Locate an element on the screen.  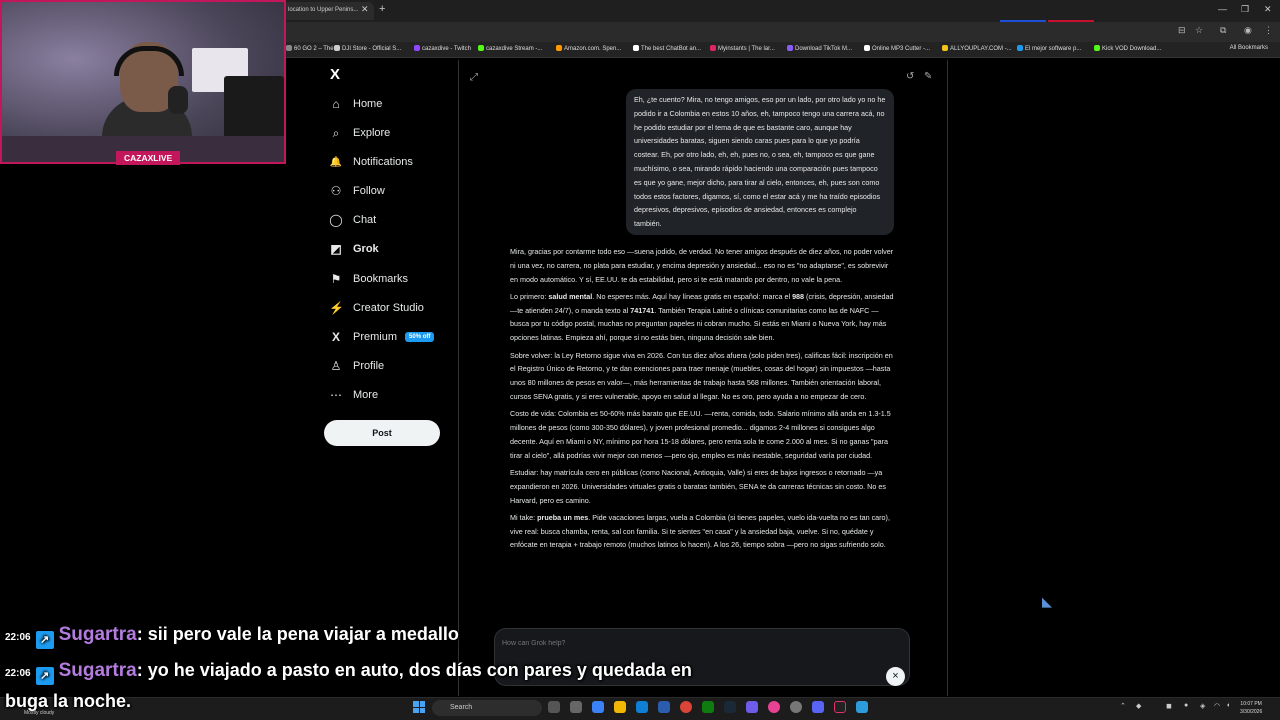
nav-creator-studio: ⚡ Creator Studio is located at coordinates (376, 308).